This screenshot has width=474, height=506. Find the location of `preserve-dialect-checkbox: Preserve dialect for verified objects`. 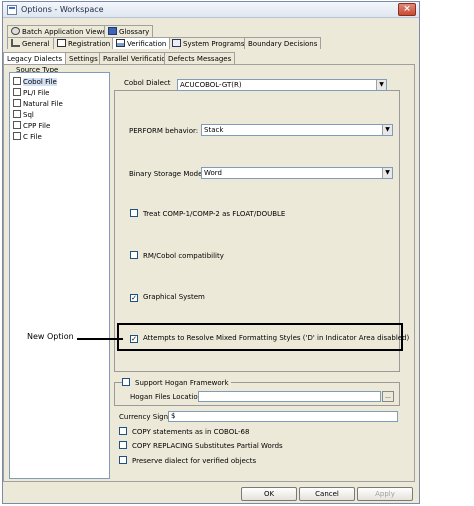

preserve-dialect-checkbox: Preserve dialect for verified objects is located at coordinates (187, 461).